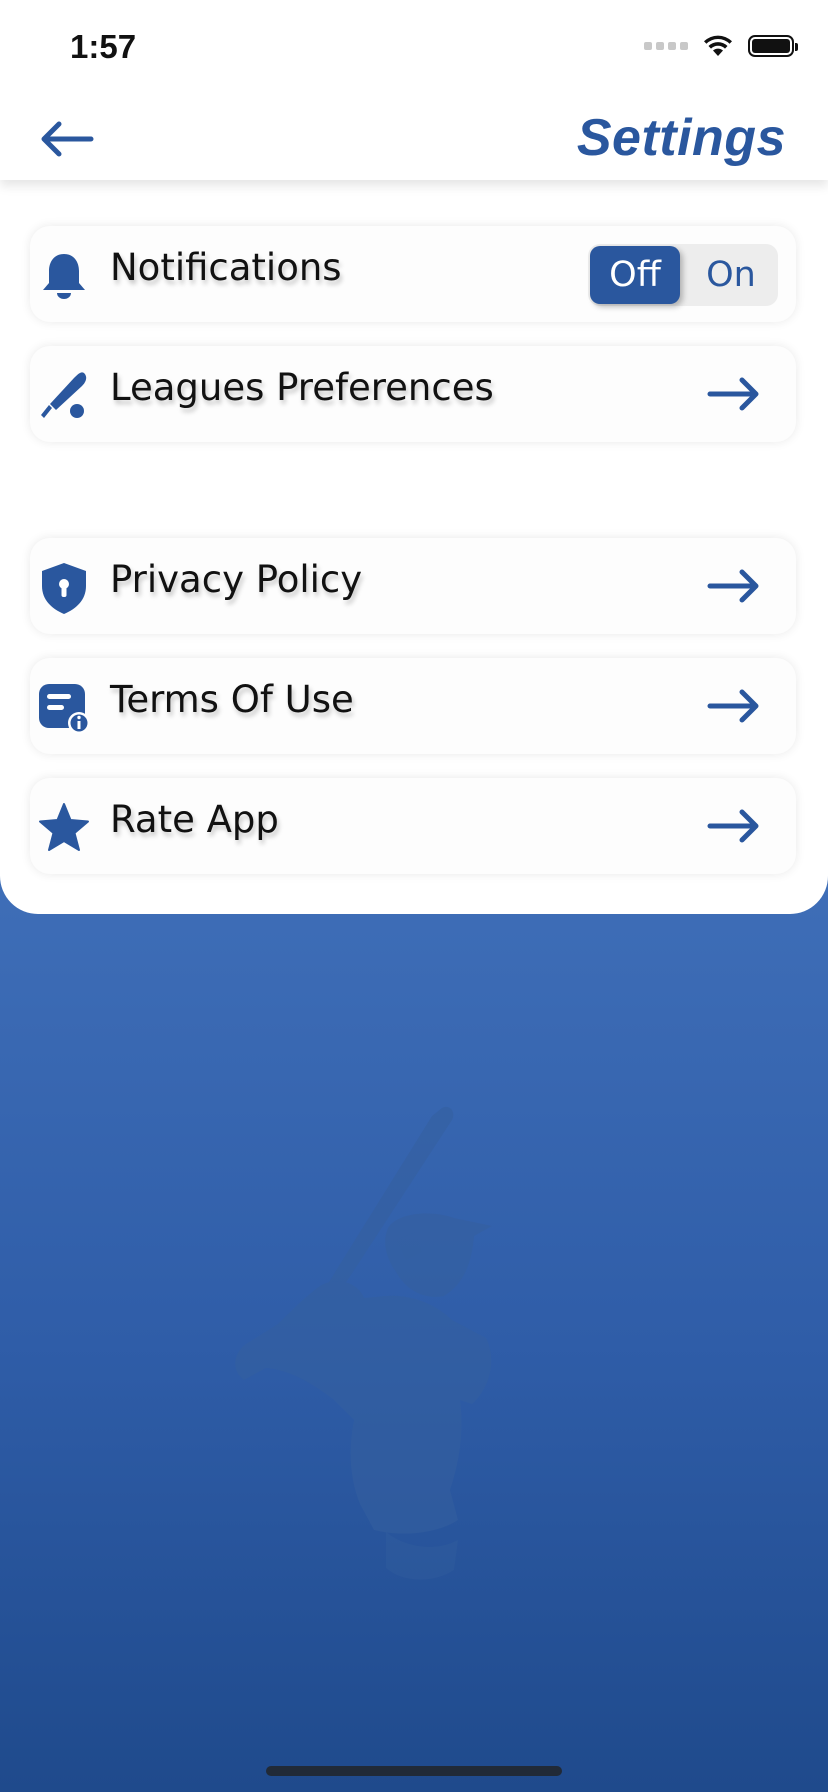  Describe the element at coordinates (103, 46) in the screenshot. I see `status-time: 1:57` at that location.